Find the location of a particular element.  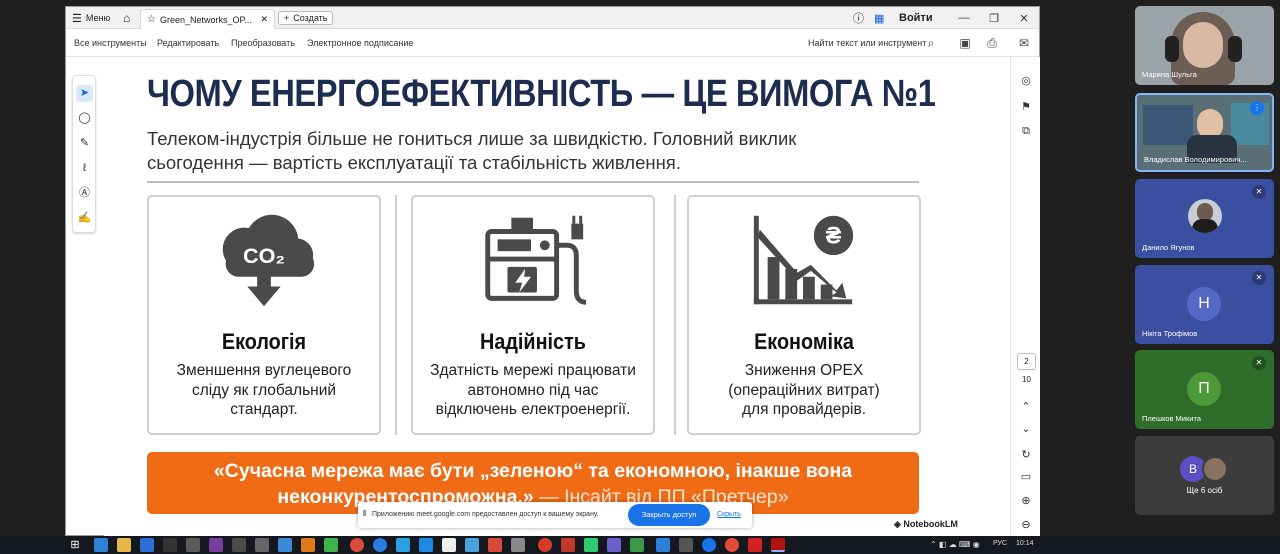

more-participants-tile: В Ще 6 осіб is located at coordinates (1204, 475).